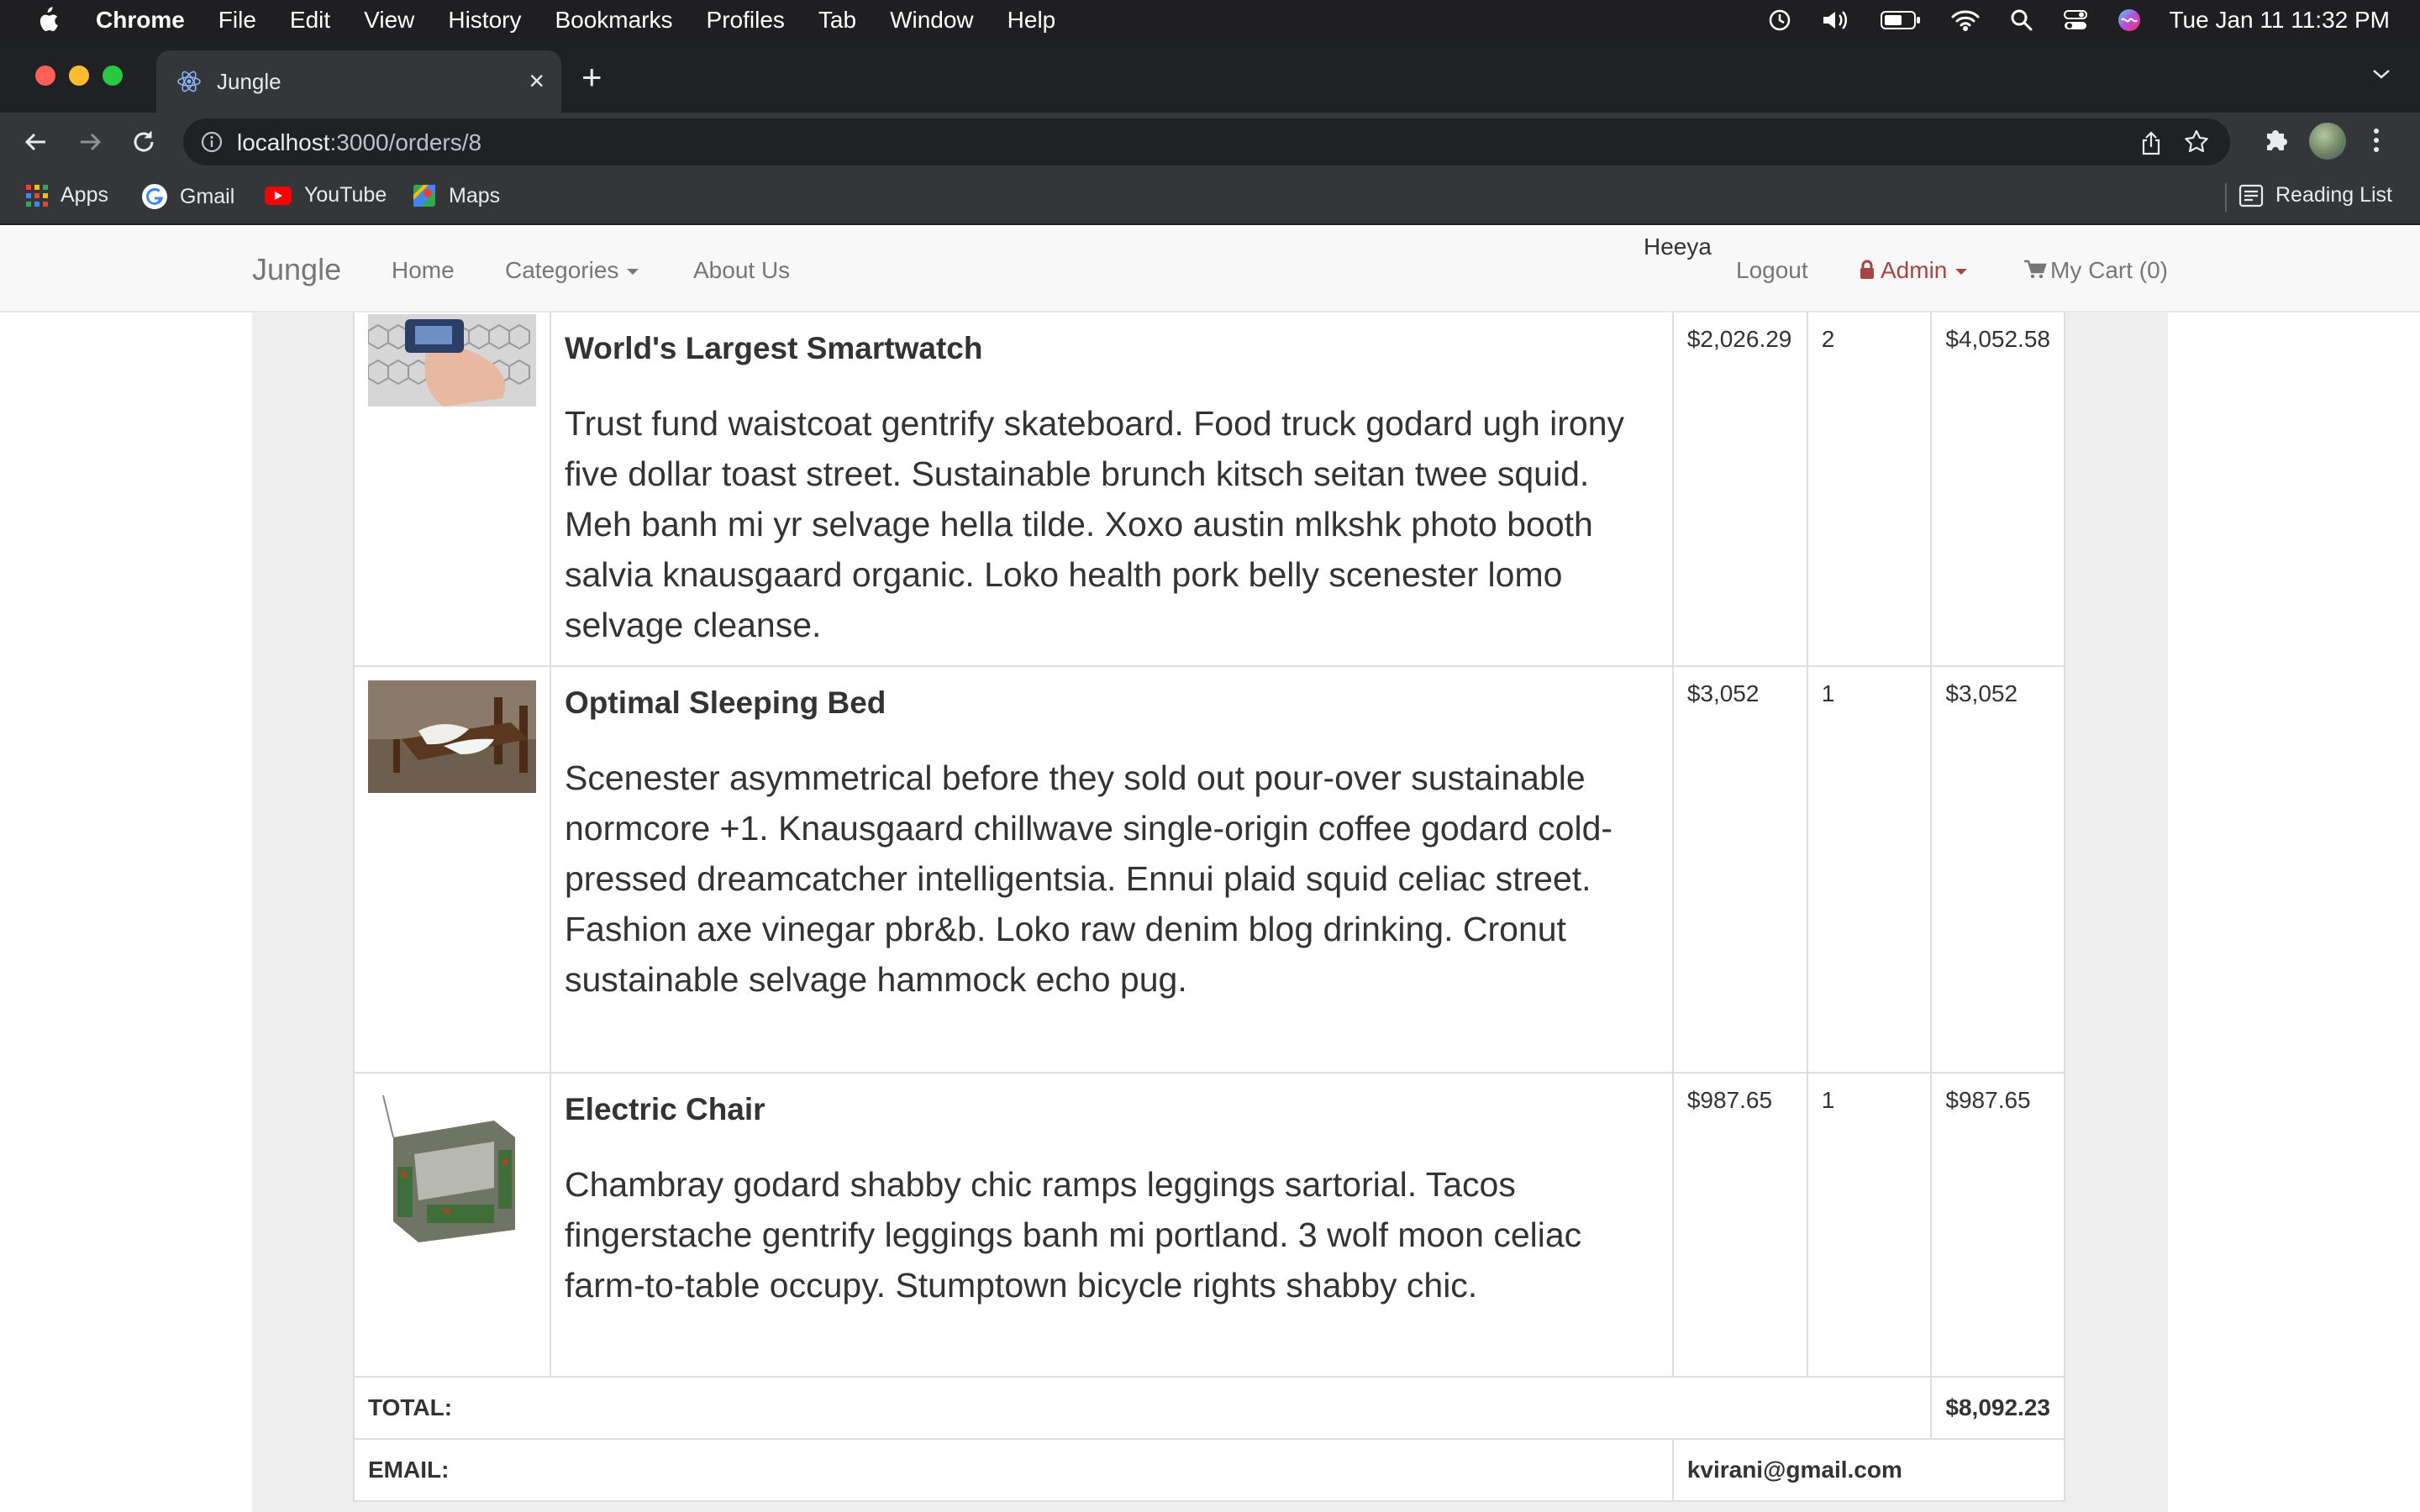 This screenshot has height=1512, width=2420. I want to click on browser-toolbar: localhost:3000/orders/8, so click(1210, 142).